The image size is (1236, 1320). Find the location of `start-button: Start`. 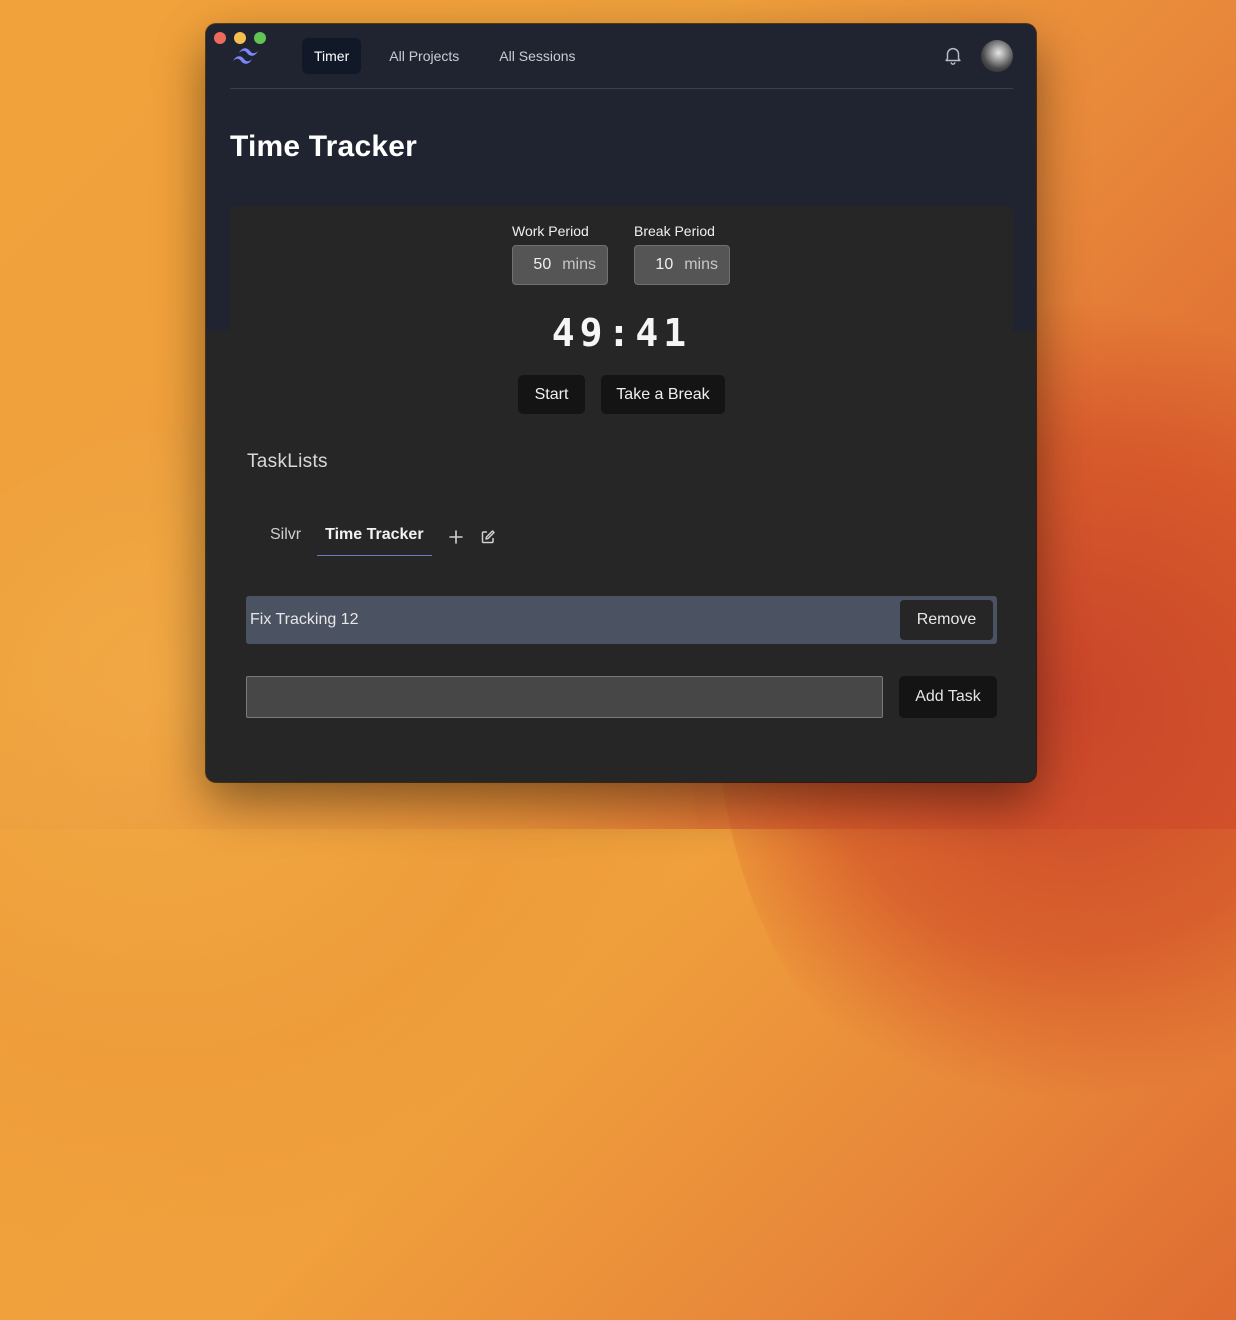

start-button: Start is located at coordinates (551, 394).